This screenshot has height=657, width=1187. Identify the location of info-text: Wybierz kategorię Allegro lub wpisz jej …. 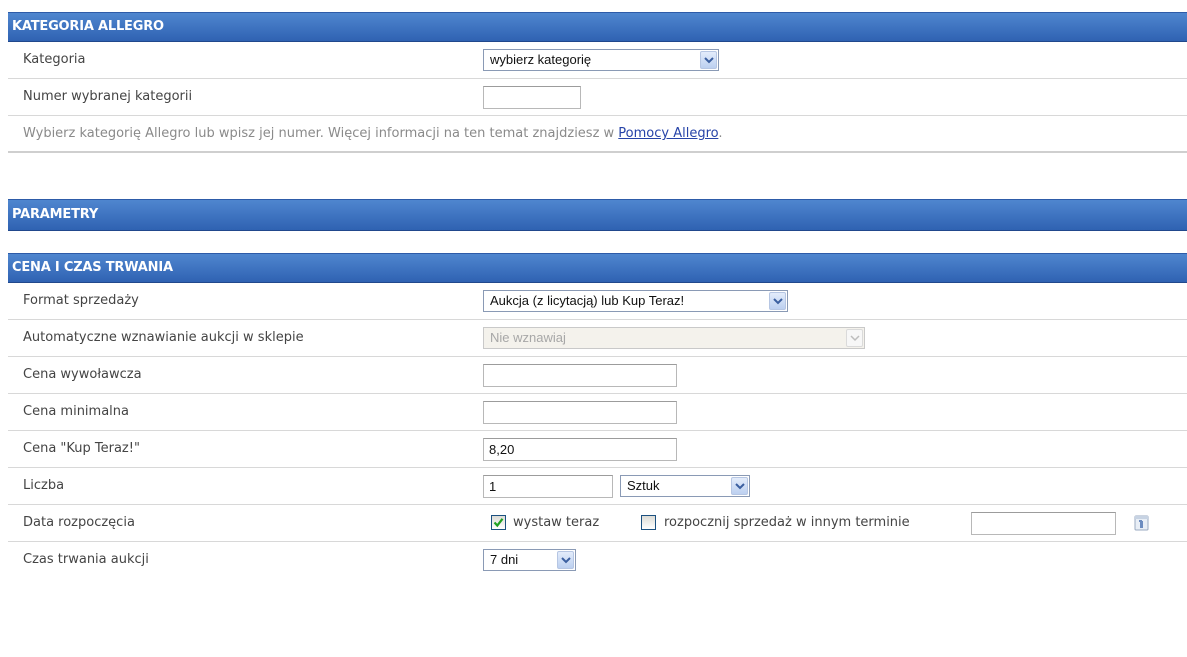
(373, 134).